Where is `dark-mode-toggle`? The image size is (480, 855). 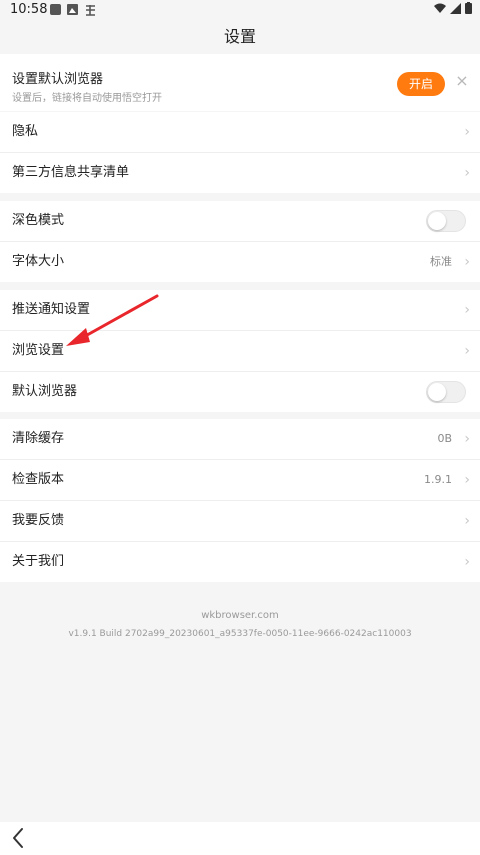
dark-mode-toggle is located at coordinates (446, 221).